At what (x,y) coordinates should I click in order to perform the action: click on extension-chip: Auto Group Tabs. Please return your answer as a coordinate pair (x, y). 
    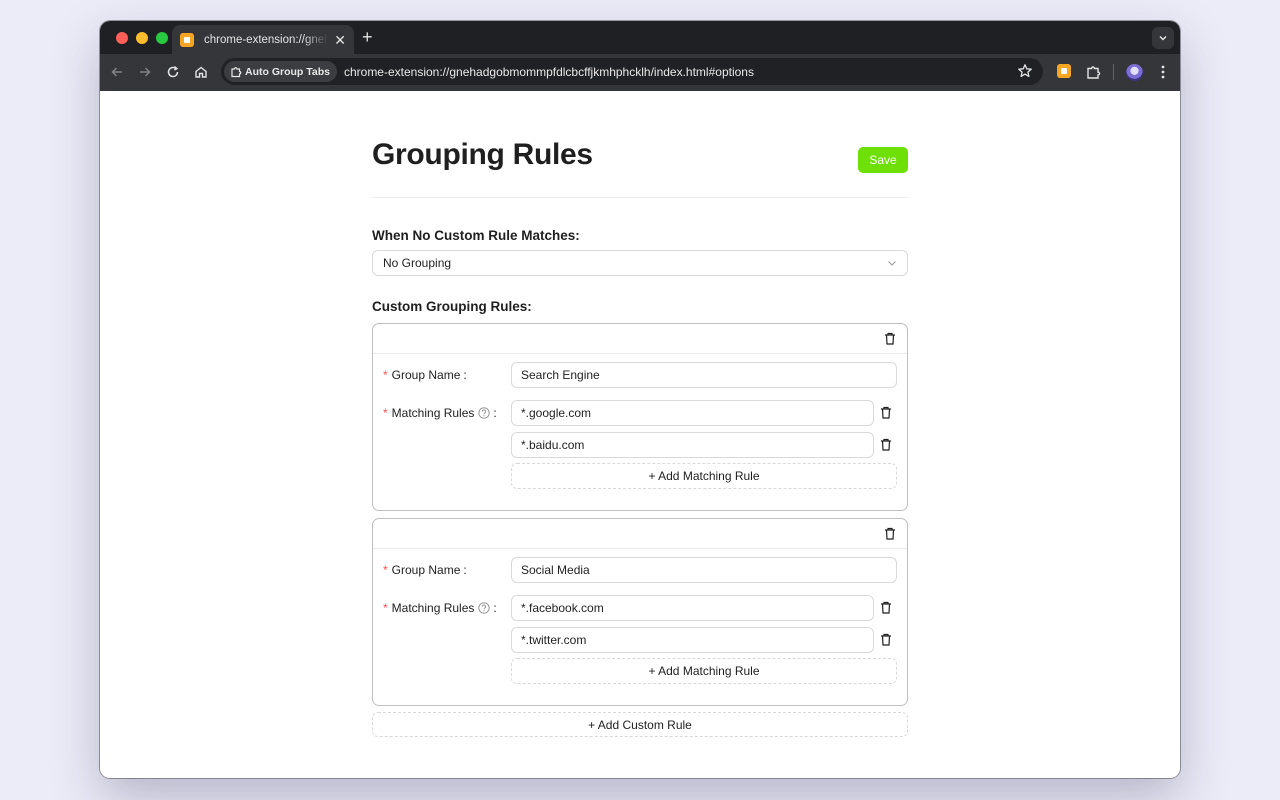
    Looking at the image, I should click on (280, 71).